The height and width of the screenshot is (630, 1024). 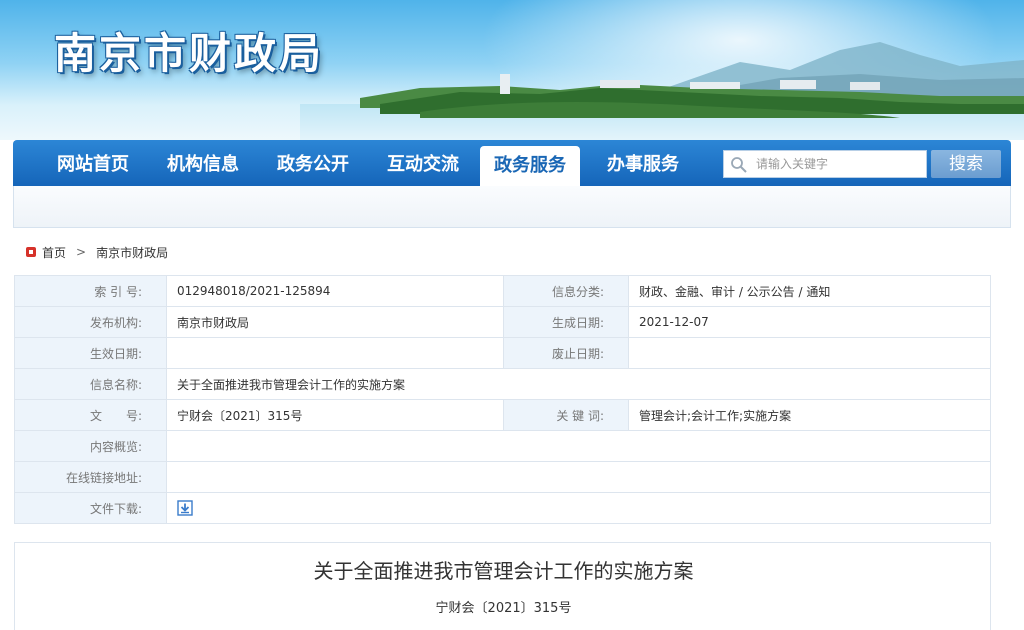 I want to click on table-row: 信息名称: 关于全面推进我市管理会计工作的实施方案, so click(x=502, y=384).